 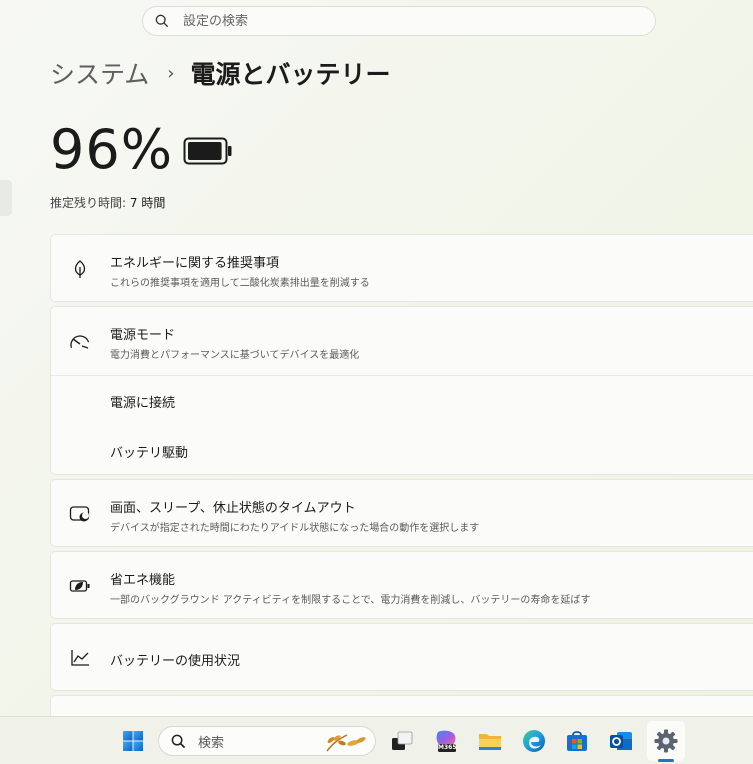 I want to click on gauge-icon, so click(x=80, y=341).